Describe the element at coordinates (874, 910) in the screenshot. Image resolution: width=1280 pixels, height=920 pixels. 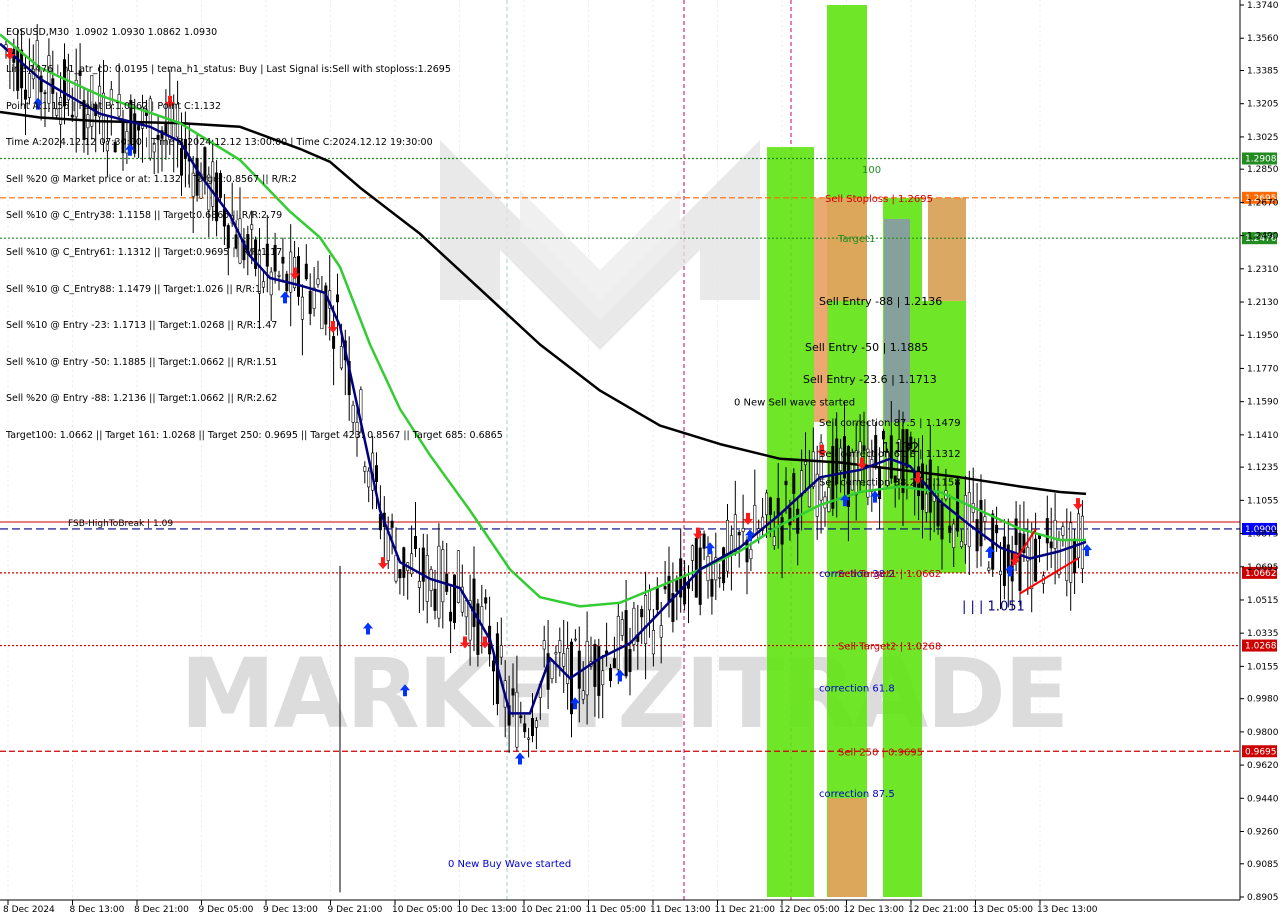
I see `x-tick-label: 12 Dec 13:00` at that location.